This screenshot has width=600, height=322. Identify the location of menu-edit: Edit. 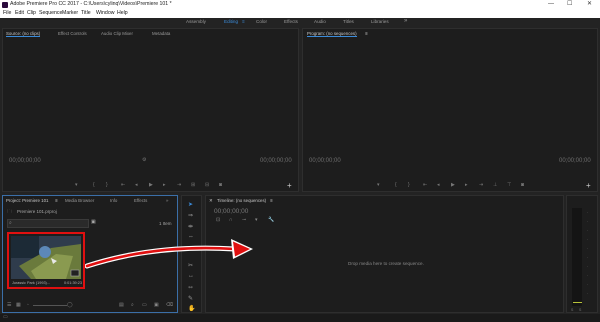
(19, 13).